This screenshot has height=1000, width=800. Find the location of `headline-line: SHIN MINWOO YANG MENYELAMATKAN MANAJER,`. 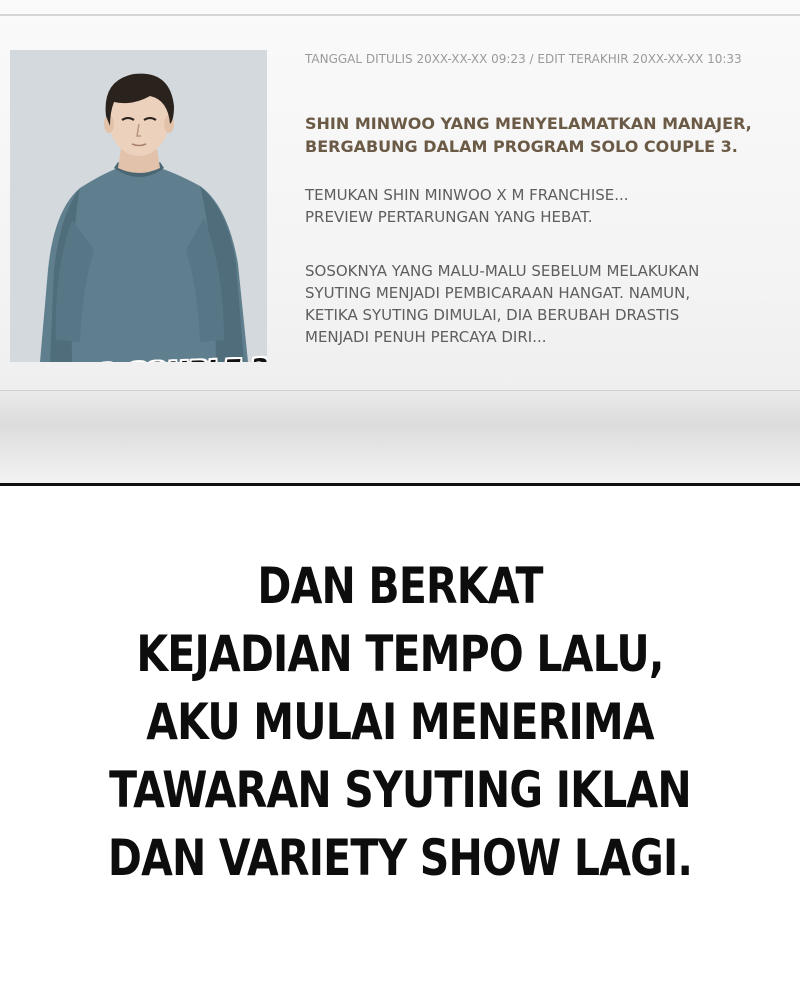

headline-line: SHIN MINWOO YANG MENYELAMATKAN MANAJER, is located at coordinates (528, 123).